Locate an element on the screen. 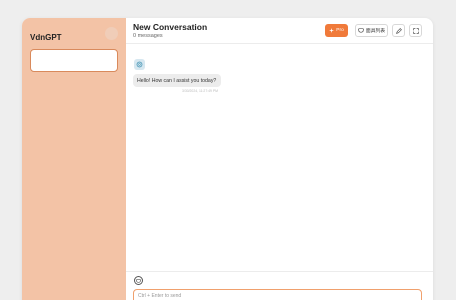 This screenshot has width=456, height=300. model-button: Pro is located at coordinates (336, 30).